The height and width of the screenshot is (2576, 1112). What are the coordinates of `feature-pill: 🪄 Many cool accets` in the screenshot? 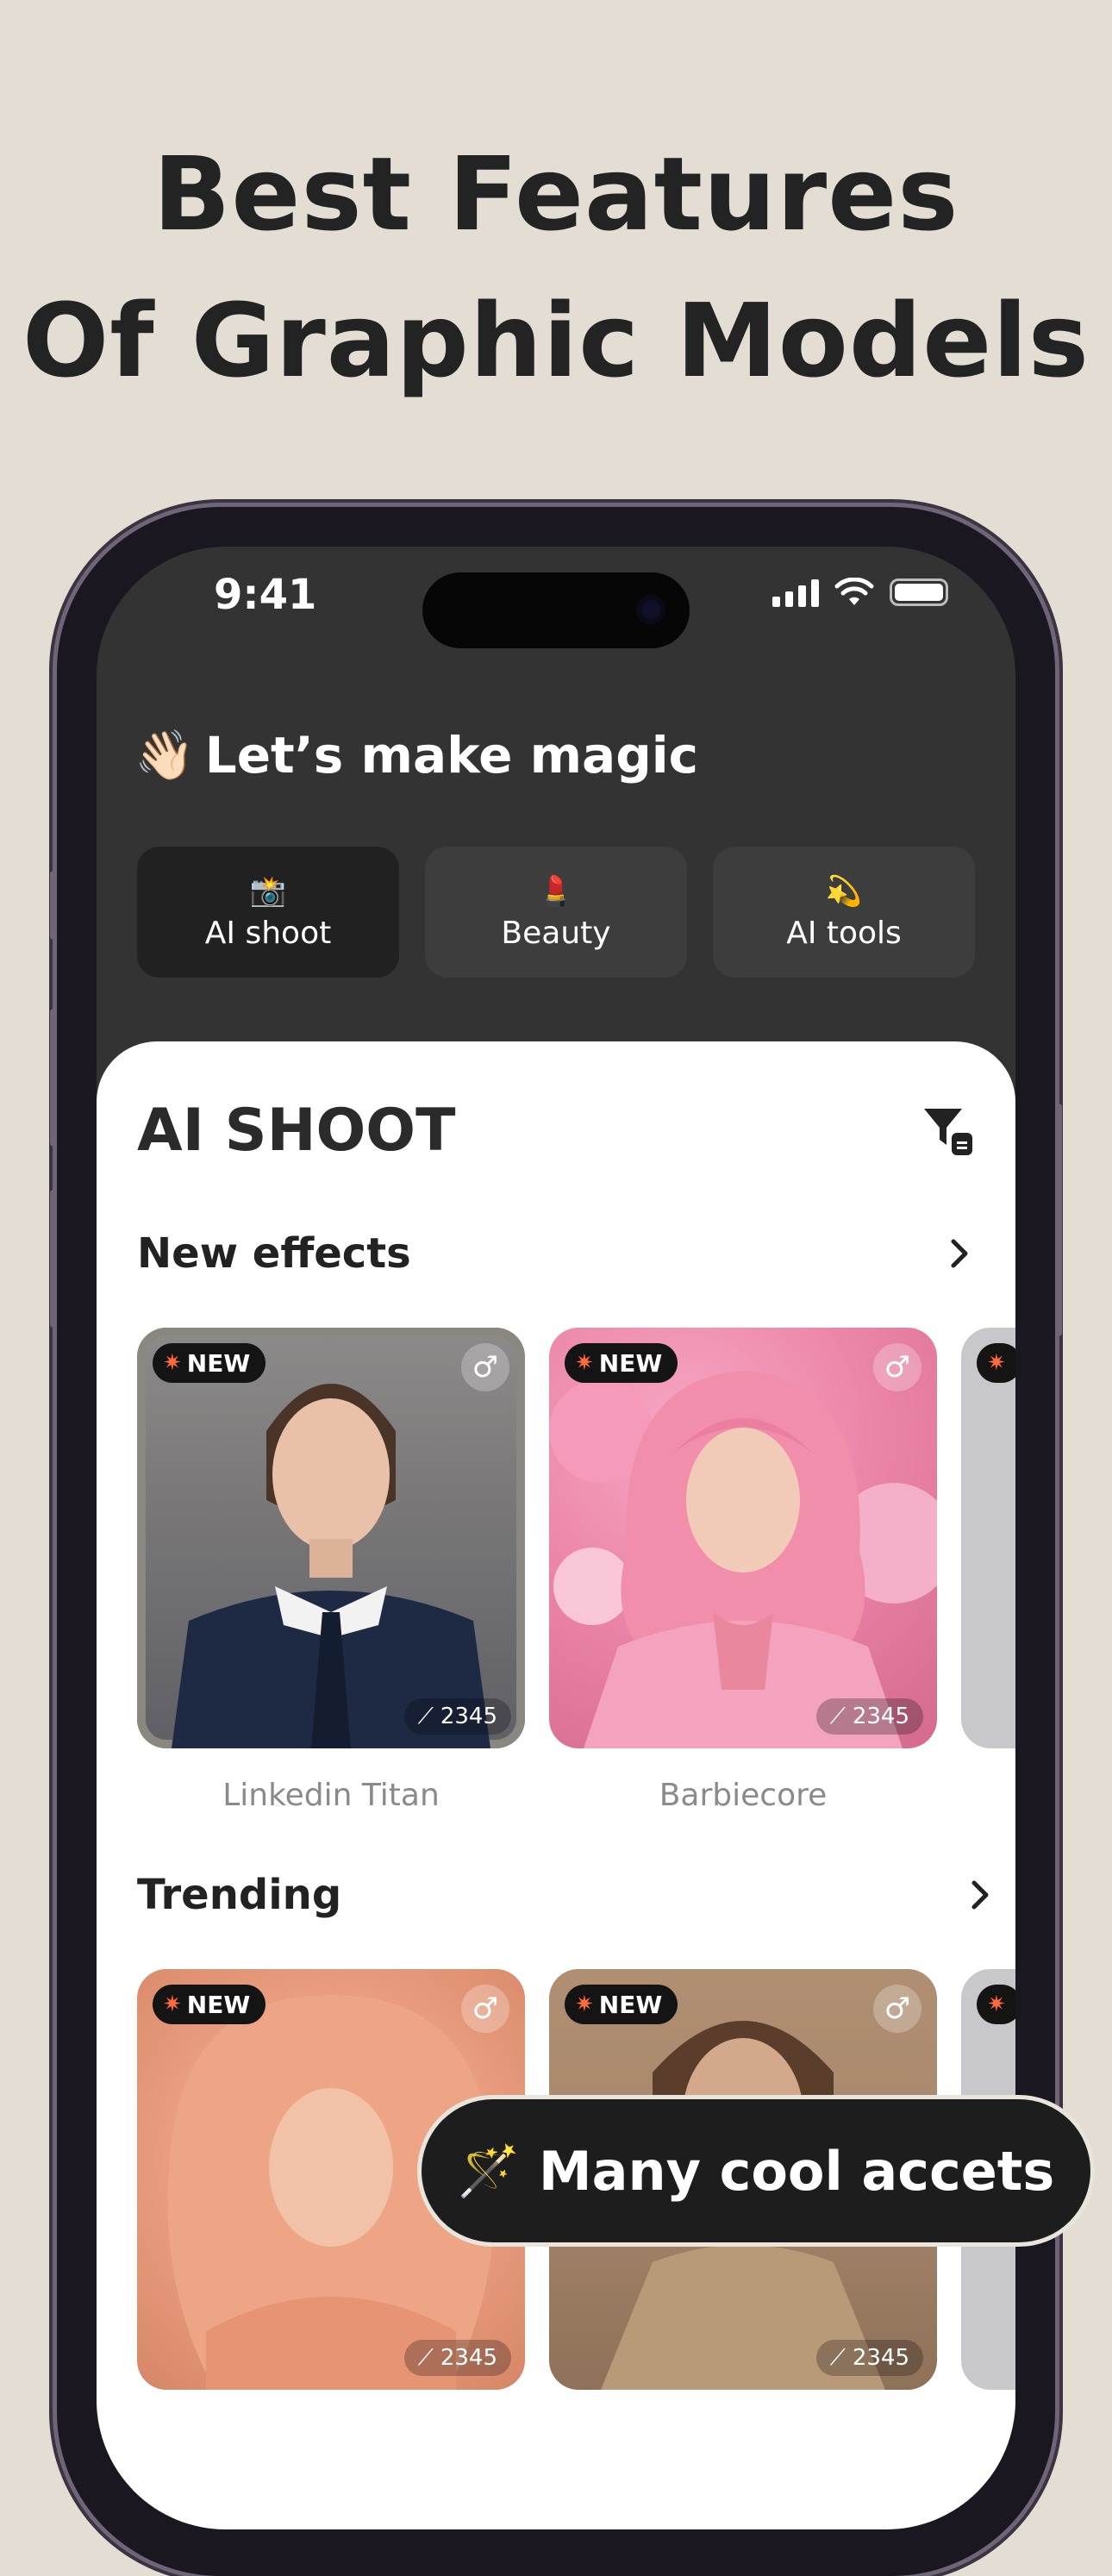 It's located at (756, 2171).